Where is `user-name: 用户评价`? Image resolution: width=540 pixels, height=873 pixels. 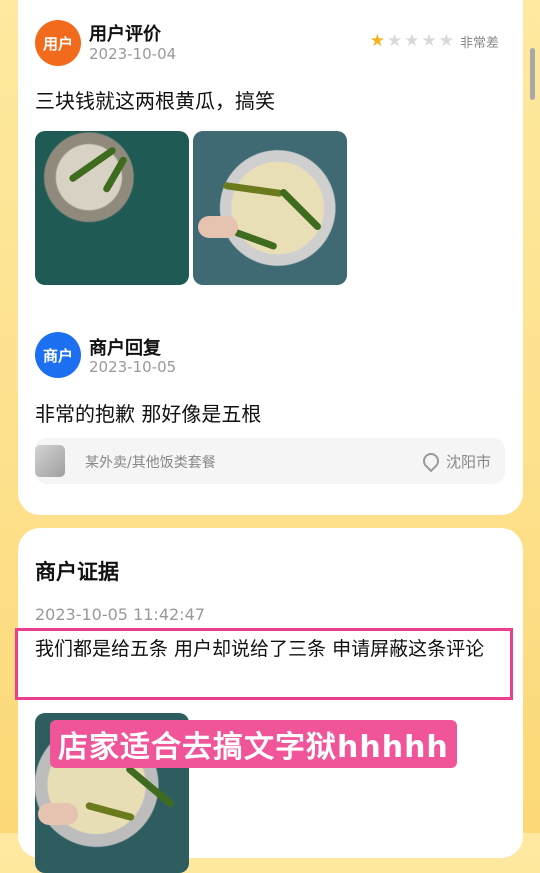
user-name: 用户评价 is located at coordinates (125, 34).